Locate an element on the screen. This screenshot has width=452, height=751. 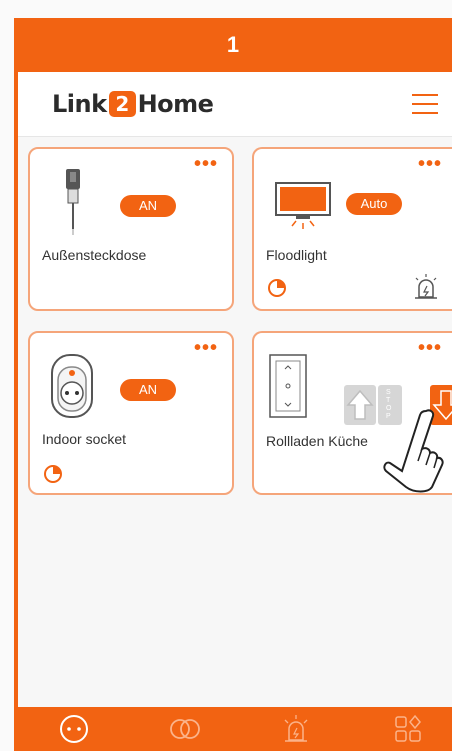
outdoor-plug-icon is located at coordinates (73, 202).